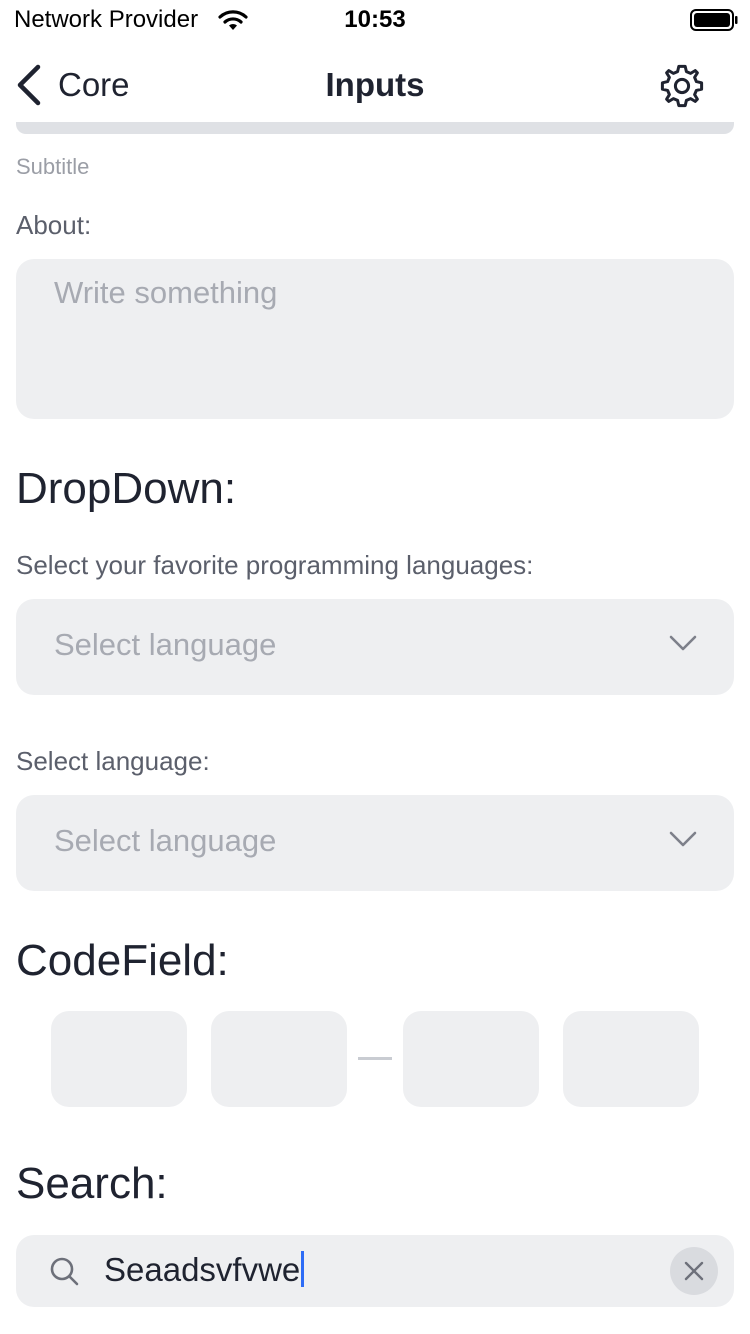 Image resolution: width=750 pixels, height=1334 pixels. Describe the element at coordinates (122, 960) in the screenshot. I see `codefield-heading: CodeField:` at that location.